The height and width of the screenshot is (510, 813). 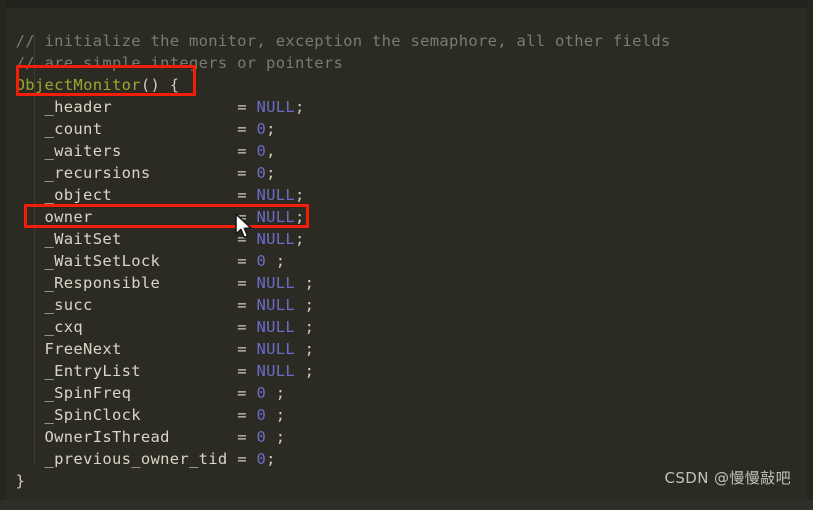 I want to click on code-line-blank-top, so click(x=406, y=19).